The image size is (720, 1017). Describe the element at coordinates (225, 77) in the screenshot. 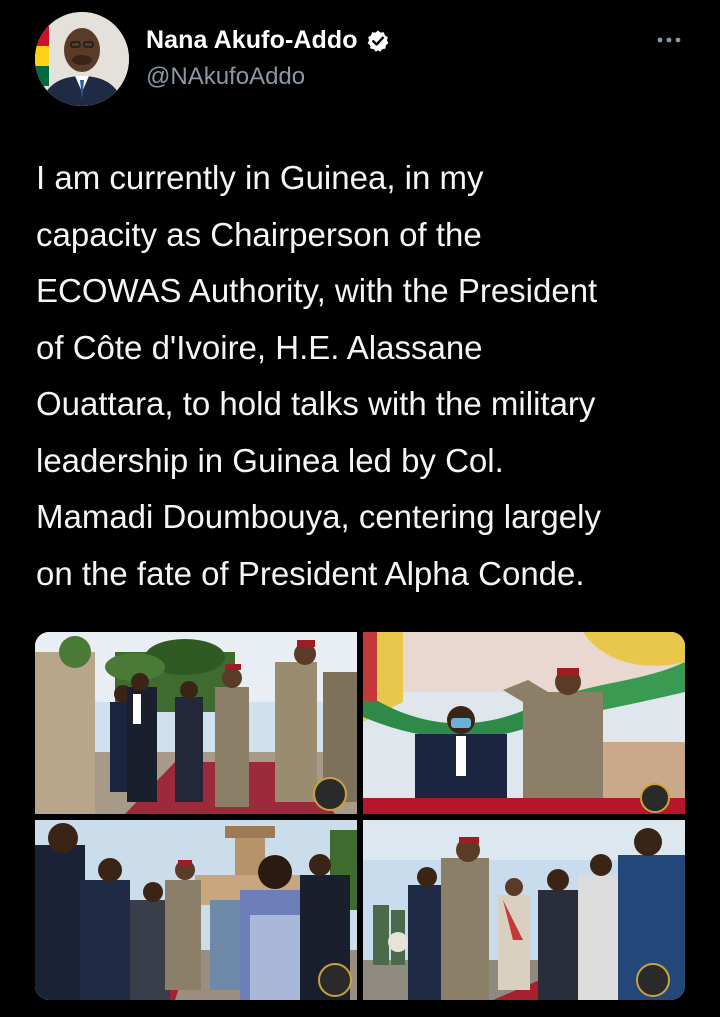

I see `handle: @NAkufoAddo` at that location.